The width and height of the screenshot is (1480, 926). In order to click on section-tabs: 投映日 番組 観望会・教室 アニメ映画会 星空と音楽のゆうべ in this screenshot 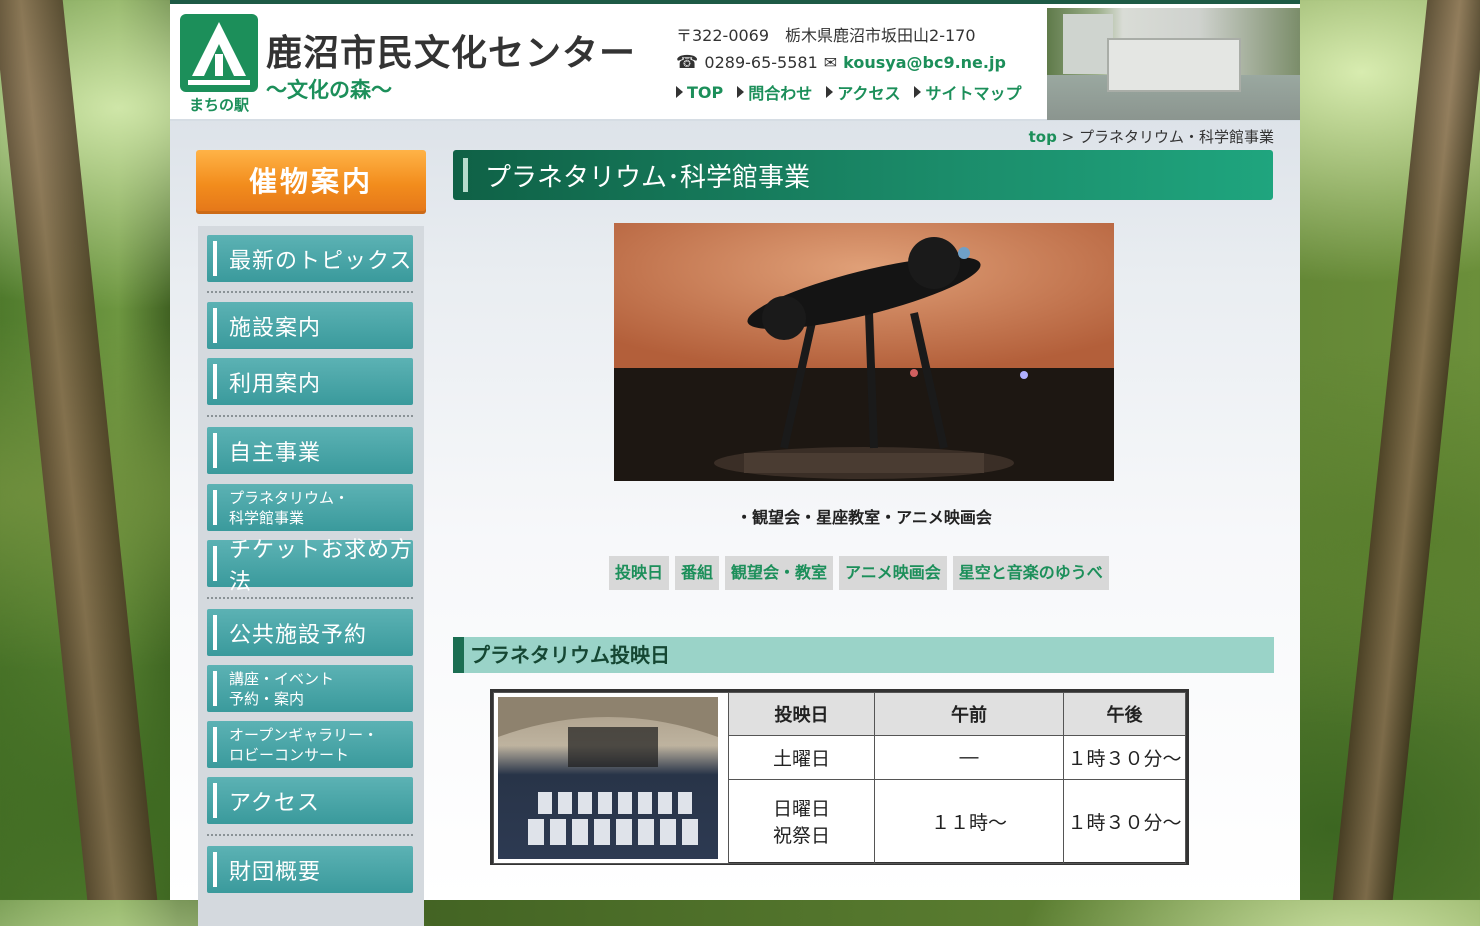, I will do `click(859, 573)`.